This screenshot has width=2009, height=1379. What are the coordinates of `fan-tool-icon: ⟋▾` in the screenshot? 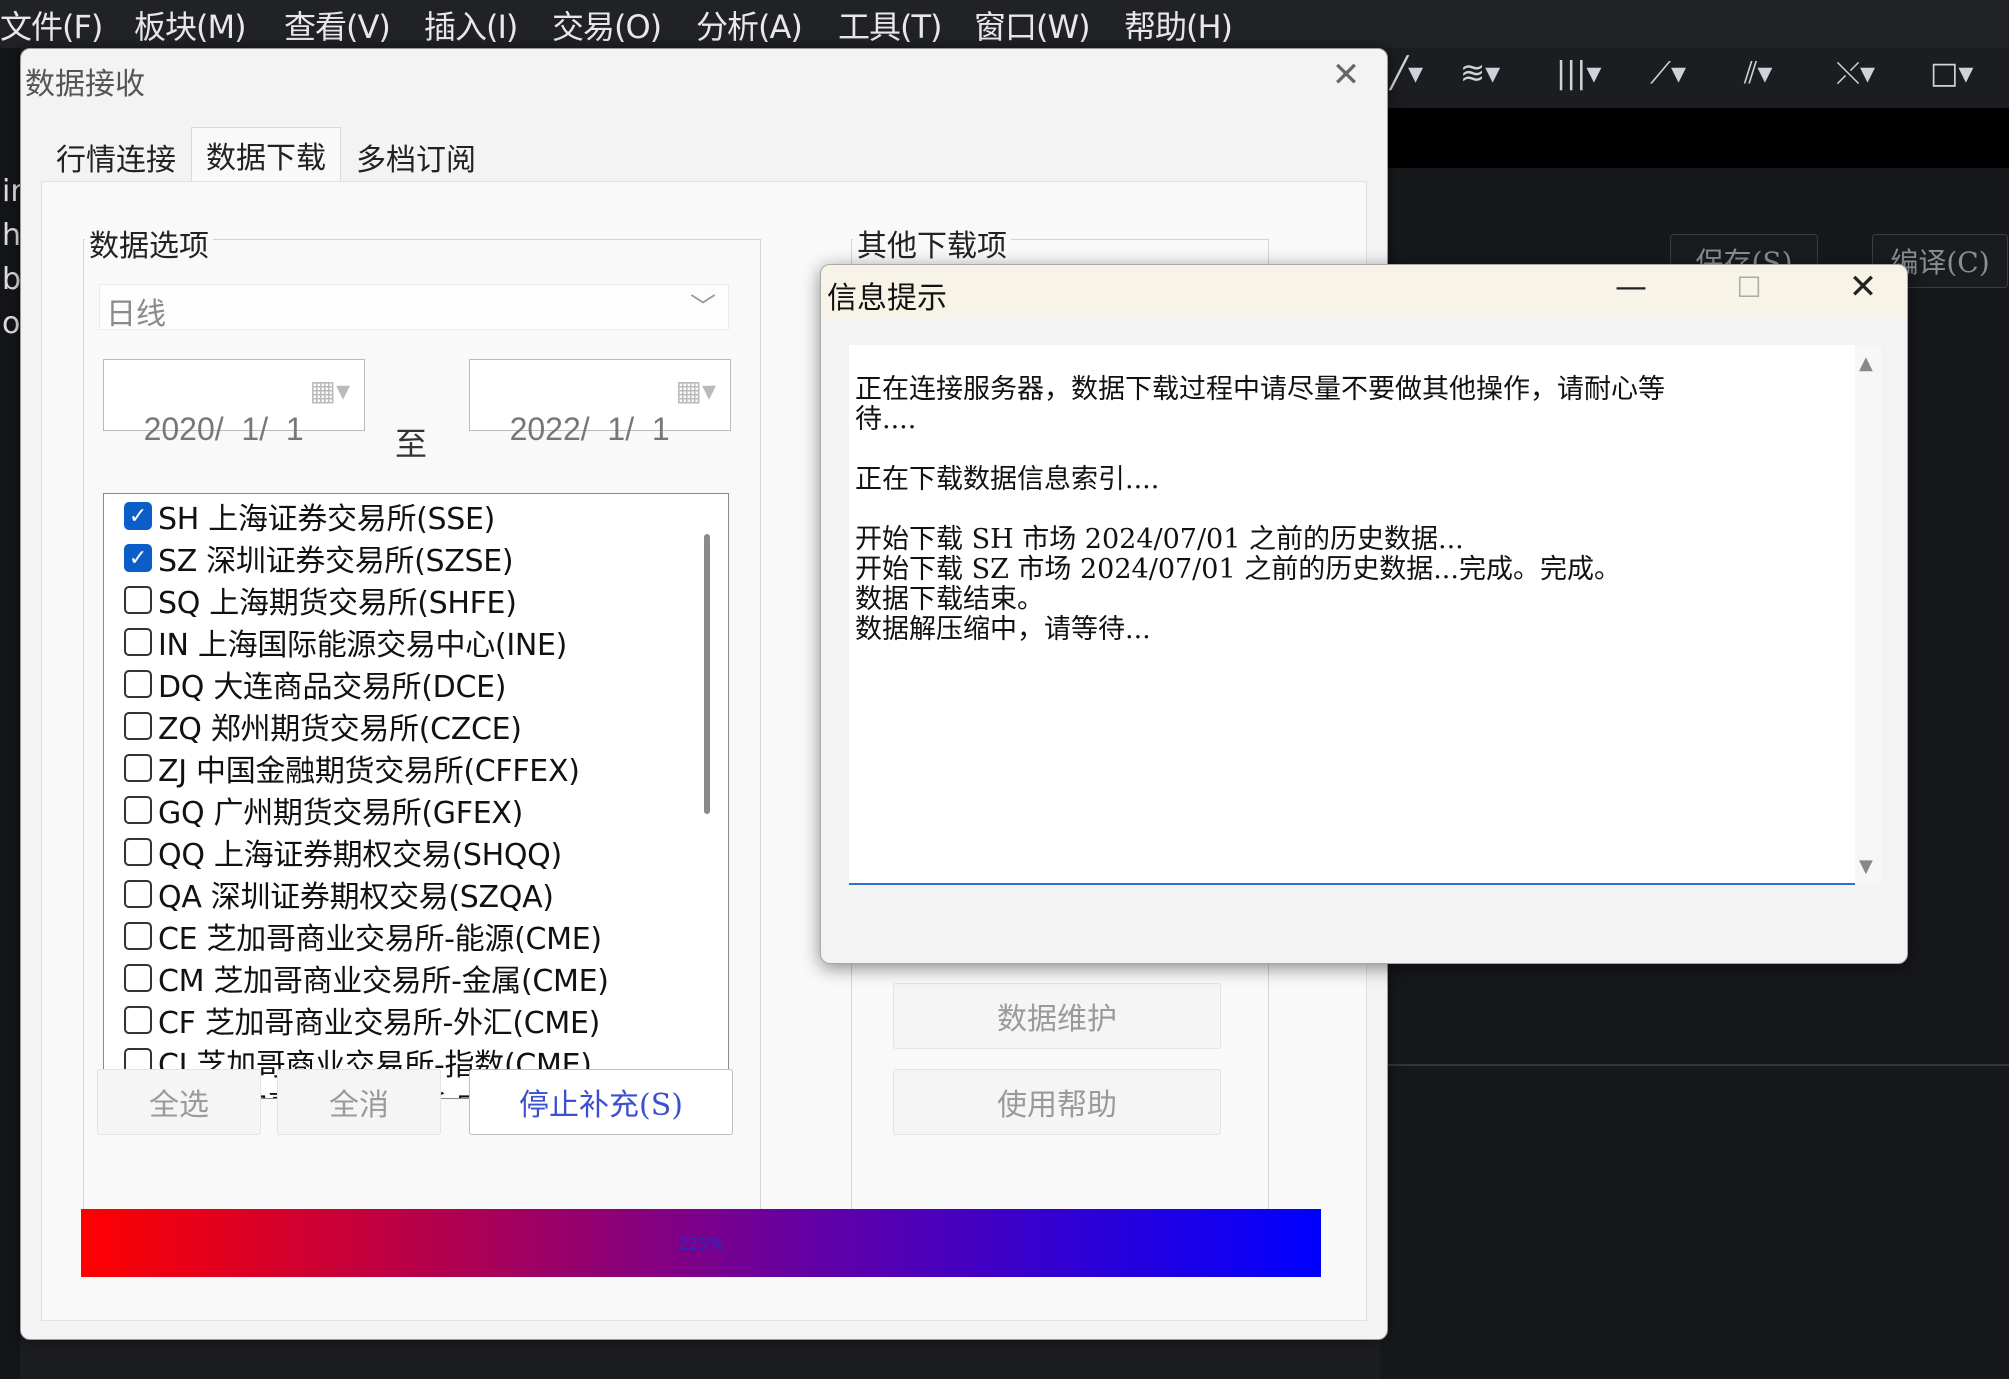 It's located at (1668, 73).